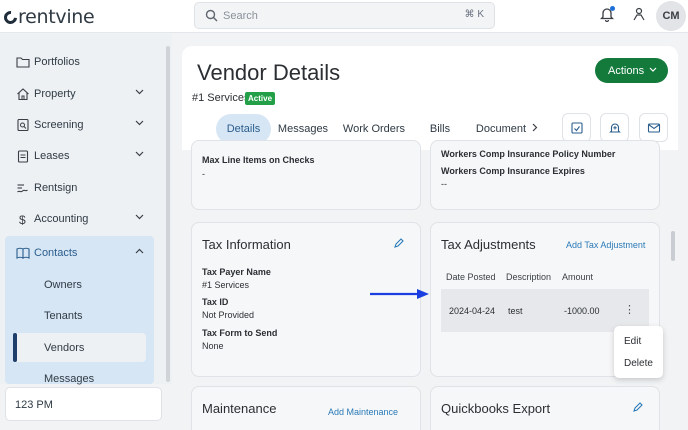 This screenshot has height=430, width=688. What do you see at coordinates (474, 14) in the screenshot?
I see `search-shortcut: ⌘ K` at bounding box center [474, 14].